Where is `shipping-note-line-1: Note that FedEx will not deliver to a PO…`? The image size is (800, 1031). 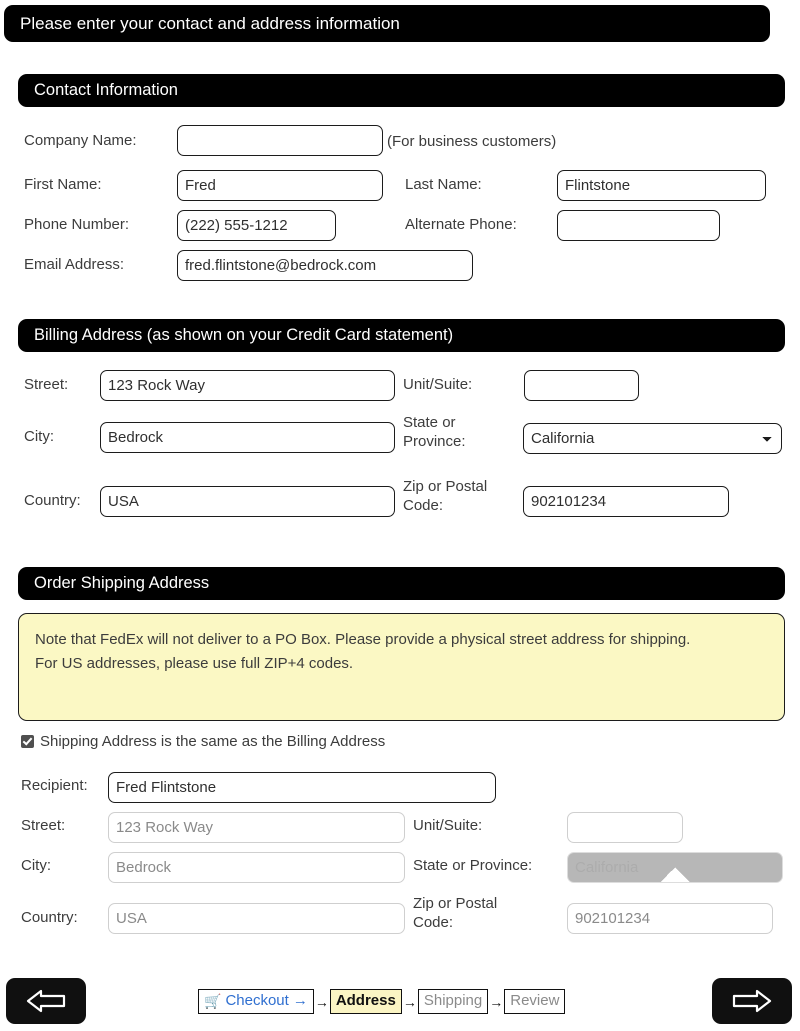 shipping-note-line-1: Note that FedEx will not deliver to a PO… is located at coordinates (363, 639).